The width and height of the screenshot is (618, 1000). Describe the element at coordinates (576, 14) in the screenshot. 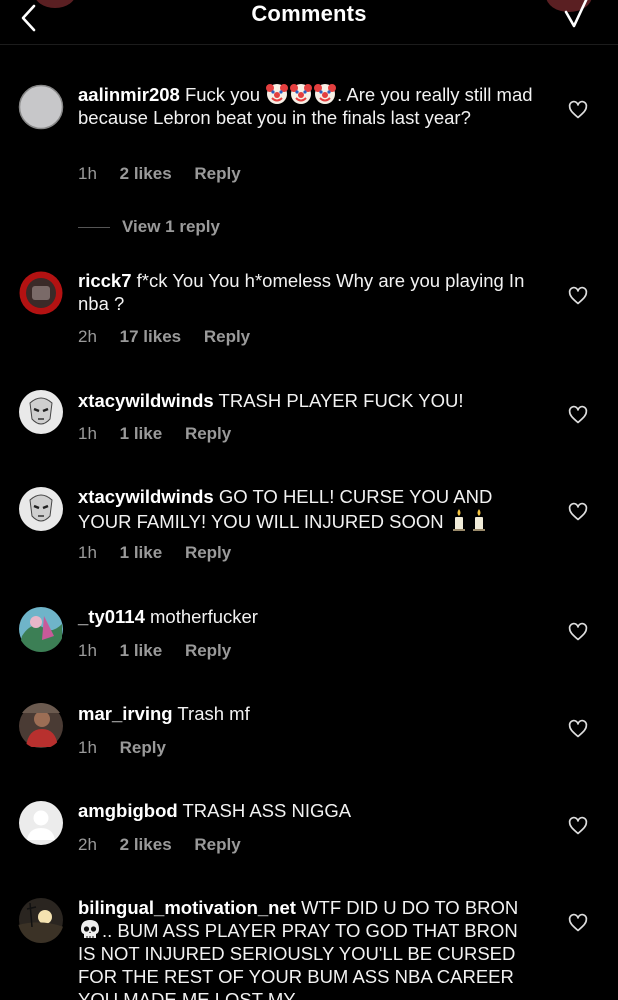

I see `check-icon` at that location.